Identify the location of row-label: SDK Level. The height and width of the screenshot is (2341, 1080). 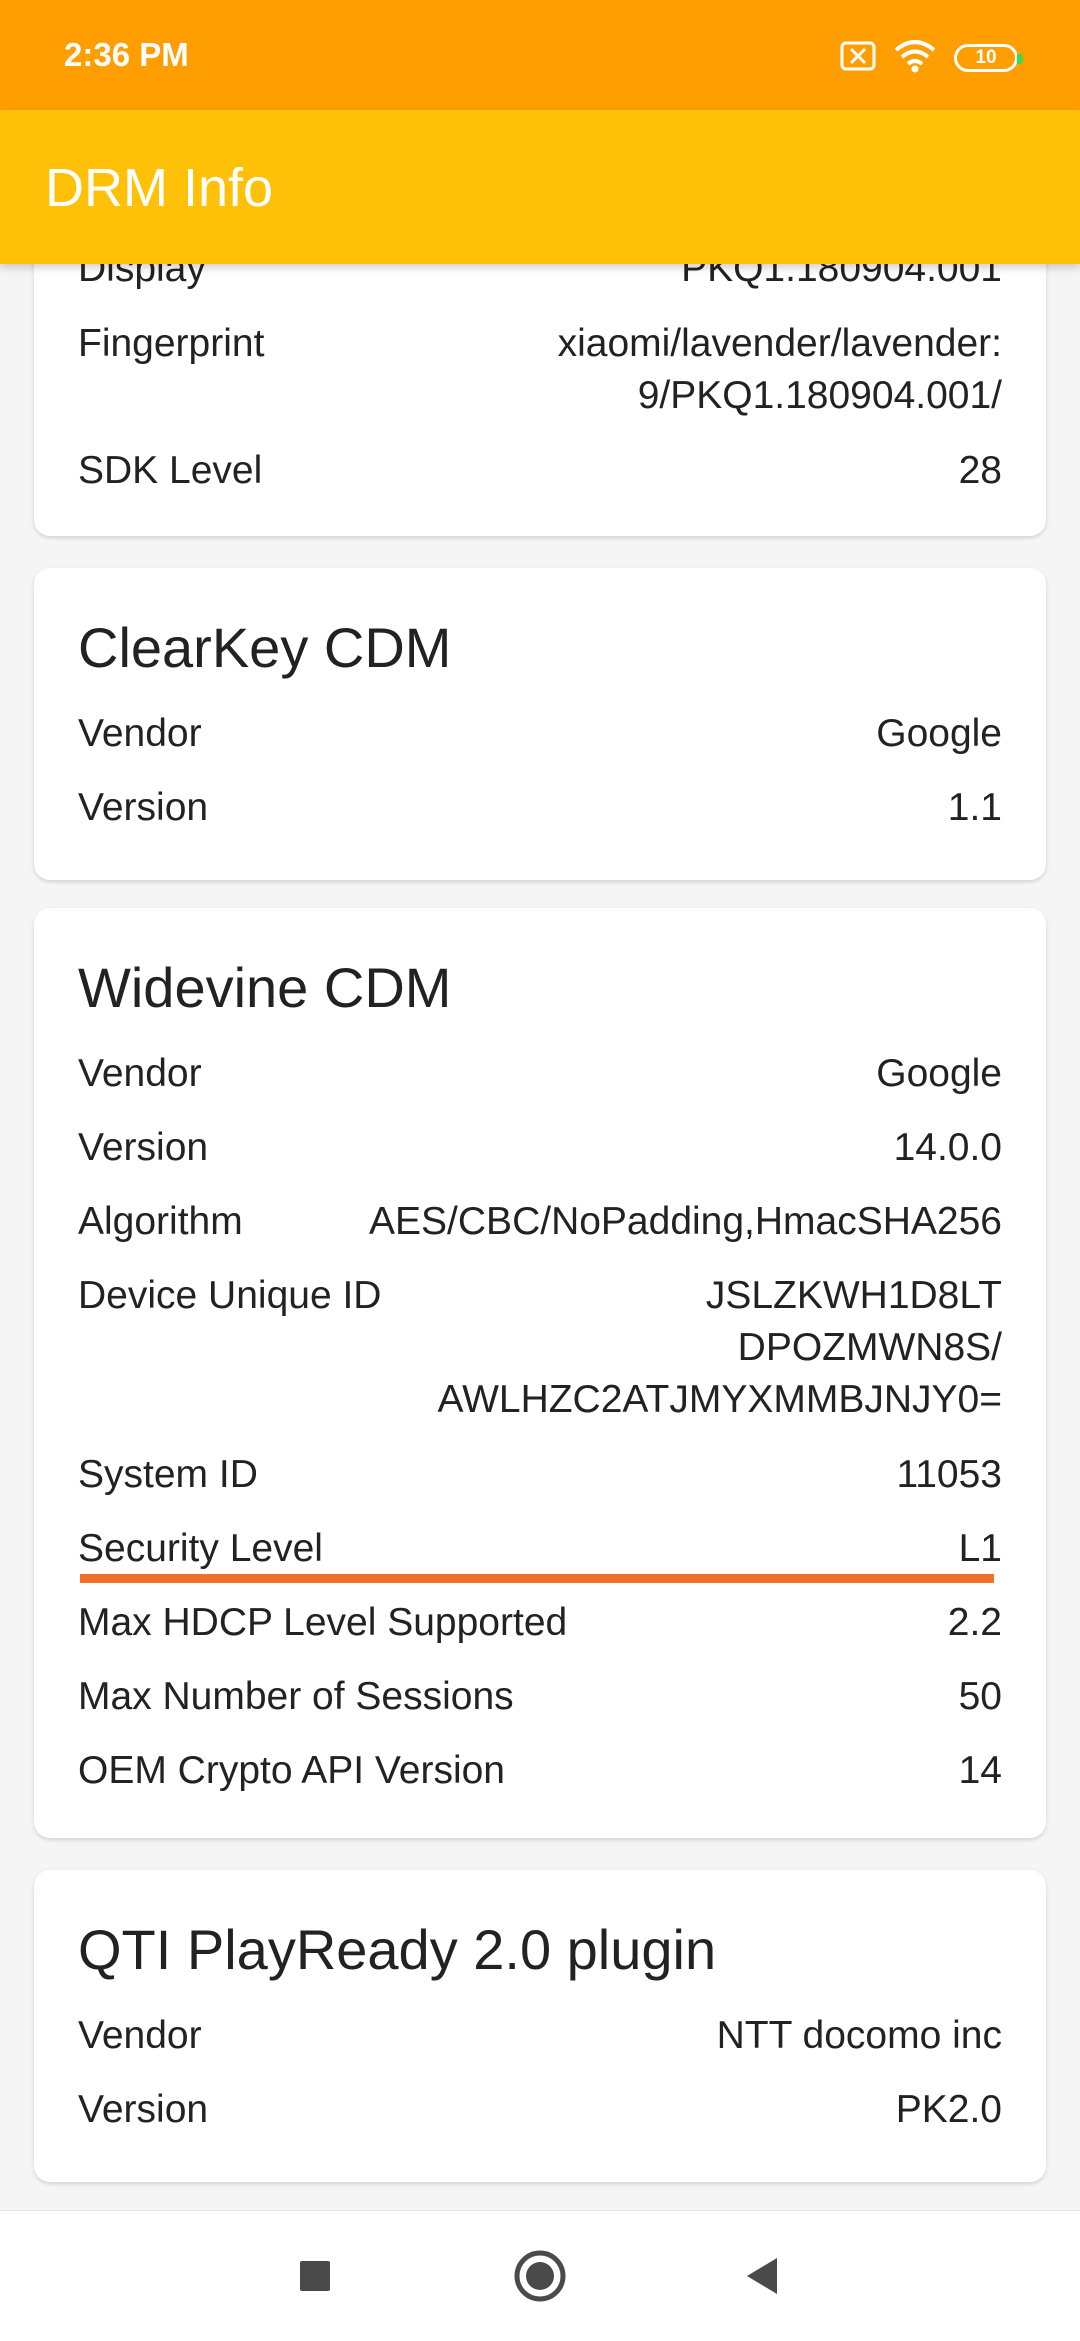
(170, 470).